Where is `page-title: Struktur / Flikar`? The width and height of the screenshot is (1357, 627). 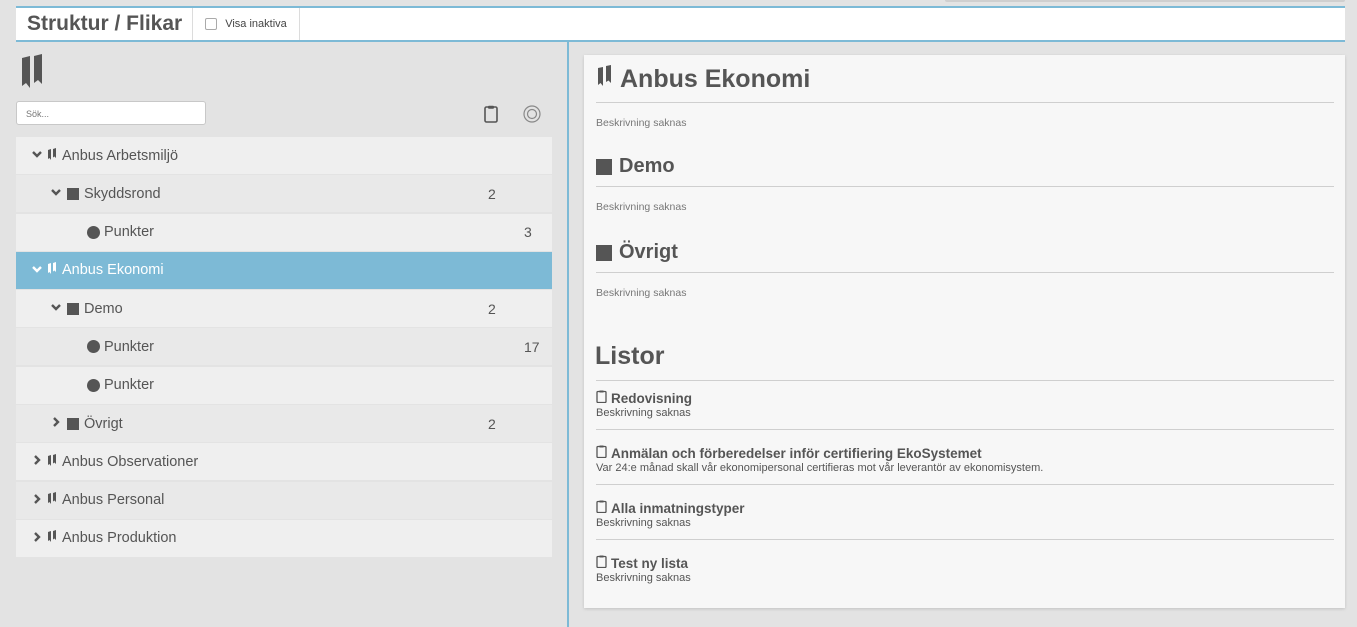
page-title: Struktur / Flikar is located at coordinates (105, 23).